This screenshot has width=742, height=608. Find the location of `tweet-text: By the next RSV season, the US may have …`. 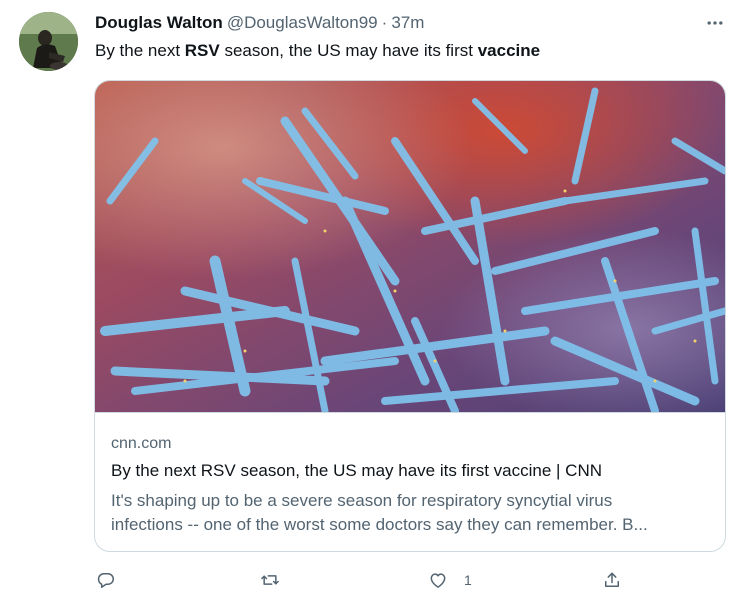

tweet-text: By the next RSV season, the US may have … is located at coordinates (317, 51).